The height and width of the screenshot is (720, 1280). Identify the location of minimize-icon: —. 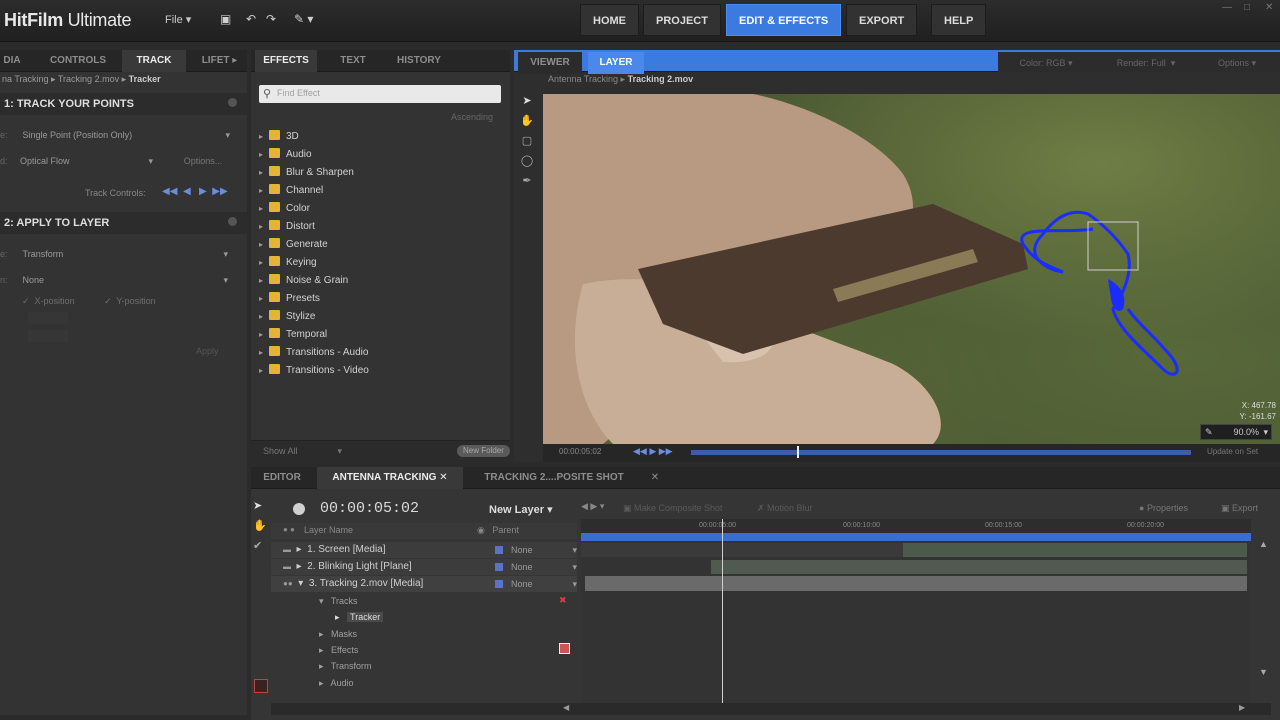
(1227, 7).